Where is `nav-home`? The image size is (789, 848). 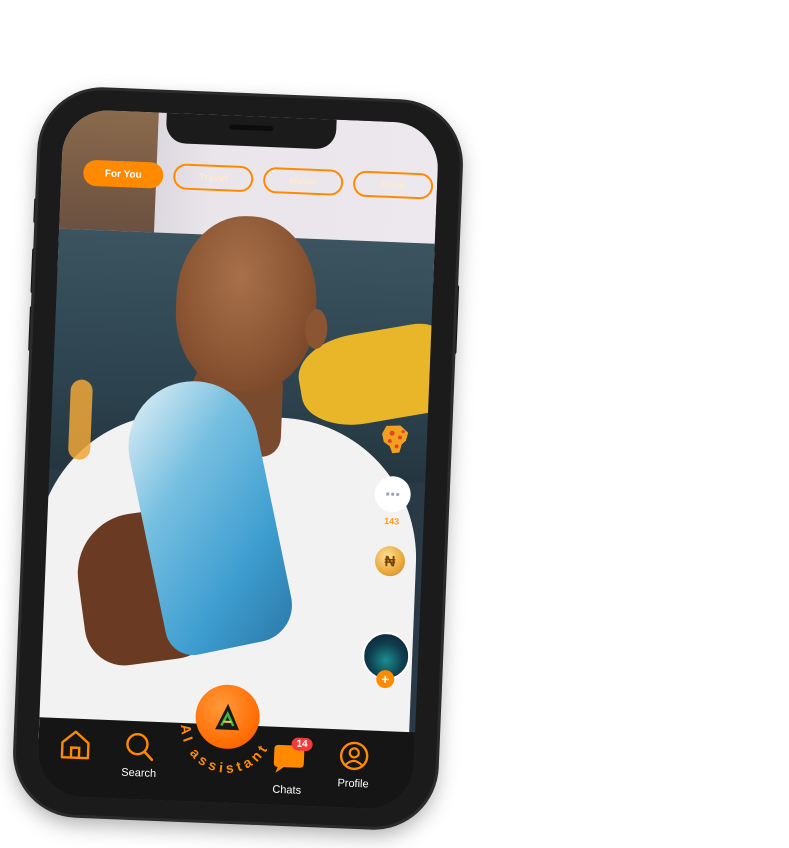
nav-home is located at coordinates (75, 744).